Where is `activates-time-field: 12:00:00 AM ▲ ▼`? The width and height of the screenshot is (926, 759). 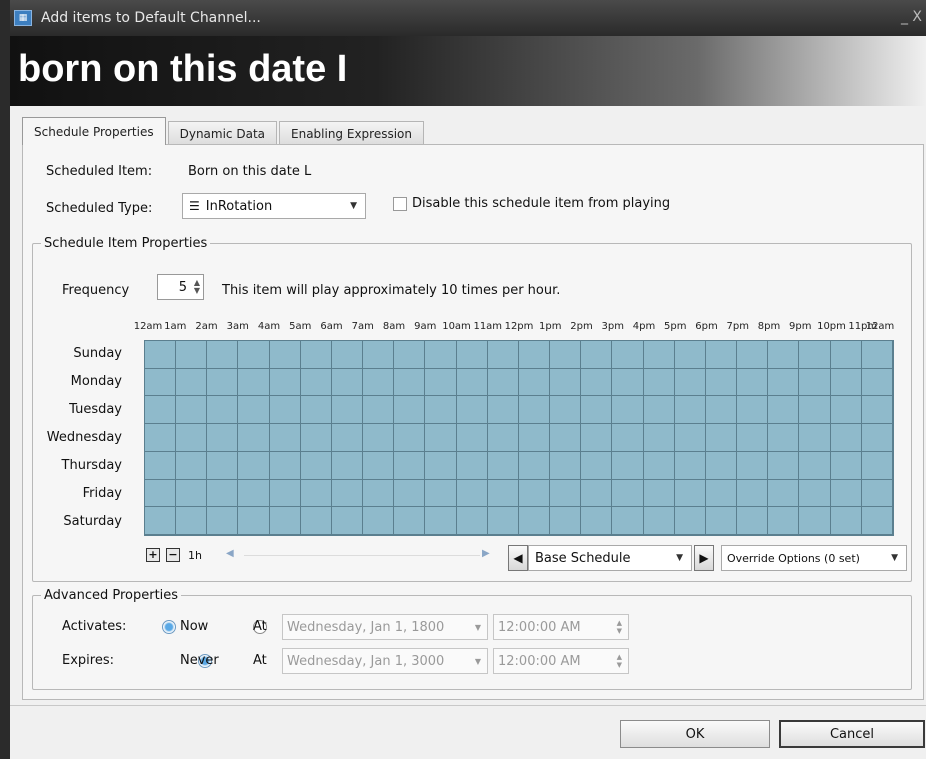 activates-time-field: 12:00:00 AM ▲ ▼ is located at coordinates (561, 627).